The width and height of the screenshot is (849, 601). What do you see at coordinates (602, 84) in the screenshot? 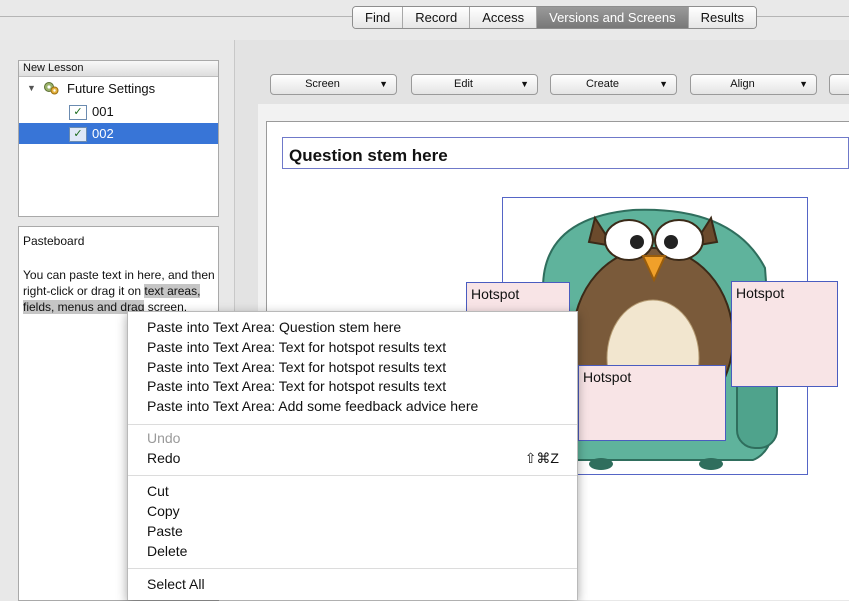
I see `dropdown-label: Create` at bounding box center [602, 84].